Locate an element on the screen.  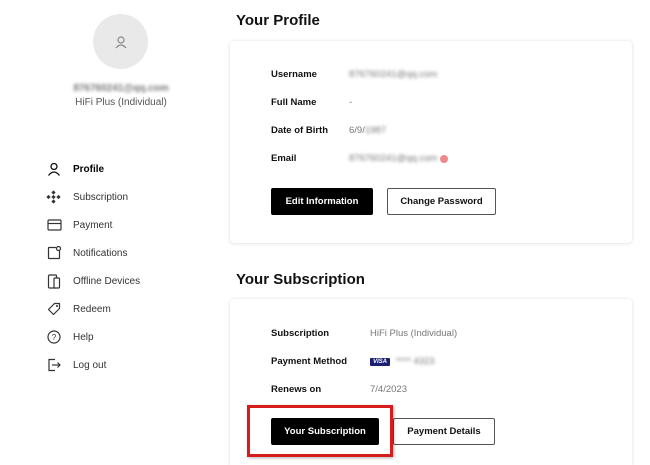
avatar is located at coordinates (120, 41).